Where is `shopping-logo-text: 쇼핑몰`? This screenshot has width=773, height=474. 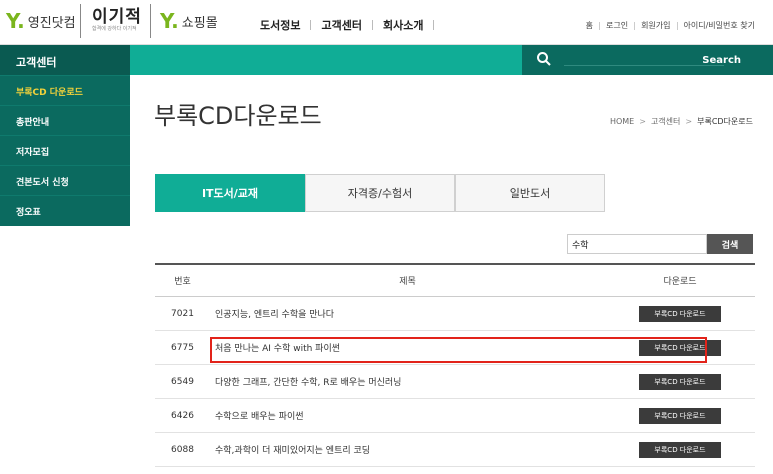 shopping-logo-text: 쇼핑몰 is located at coordinates (199, 23).